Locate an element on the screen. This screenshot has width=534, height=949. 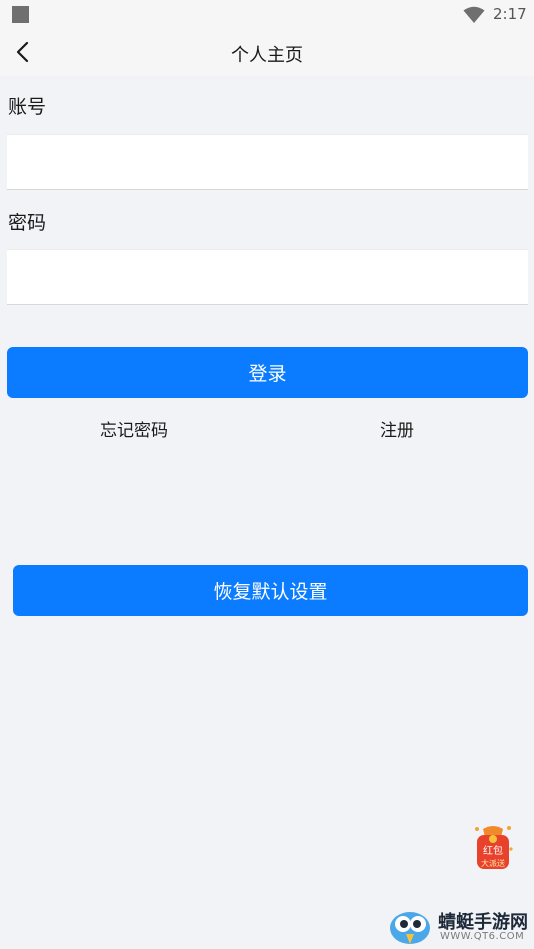
status-time: 2:17 is located at coordinates (510, 14).